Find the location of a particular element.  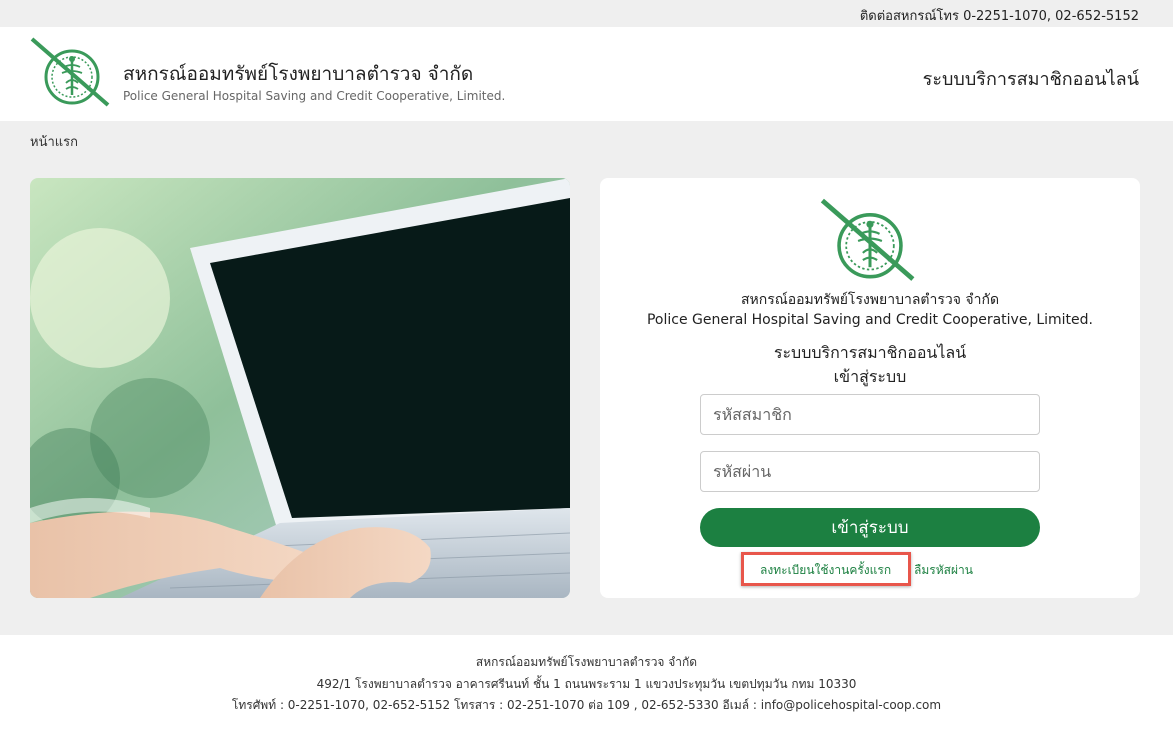

forgot-password-link: ลืมรหัสผ่าน is located at coordinates (943, 570).